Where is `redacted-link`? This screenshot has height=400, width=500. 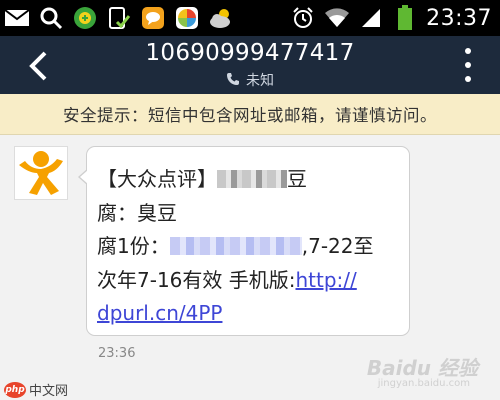 redacted-link is located at coordinates (235, 245).